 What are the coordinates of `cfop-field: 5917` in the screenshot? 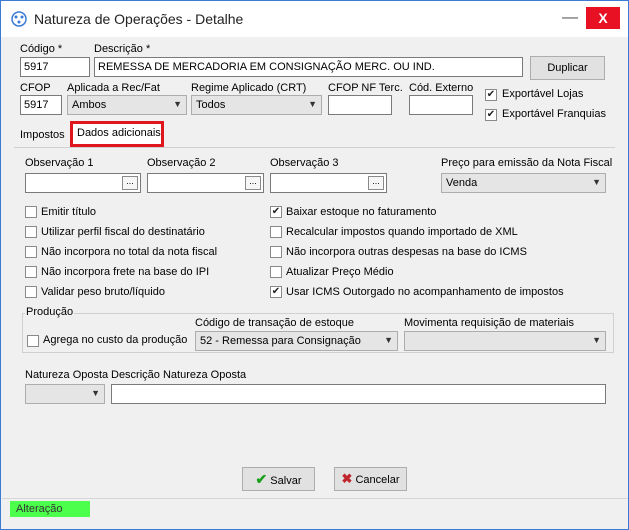 It's located at (41, 105).